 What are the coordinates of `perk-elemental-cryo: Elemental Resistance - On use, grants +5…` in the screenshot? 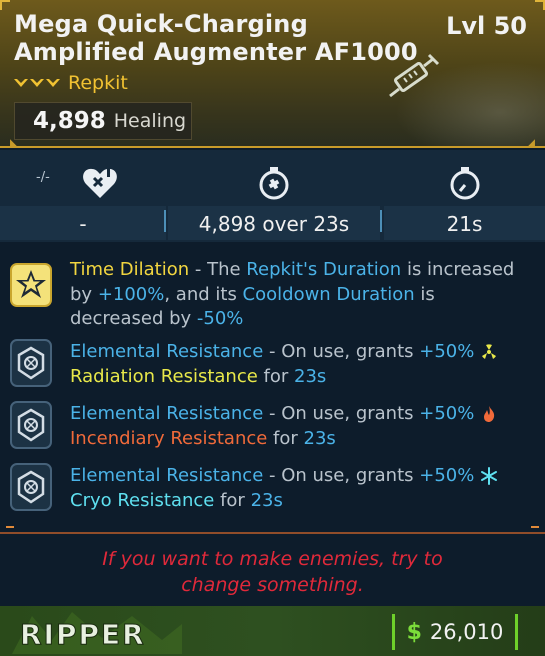 It's located at (272, 488).